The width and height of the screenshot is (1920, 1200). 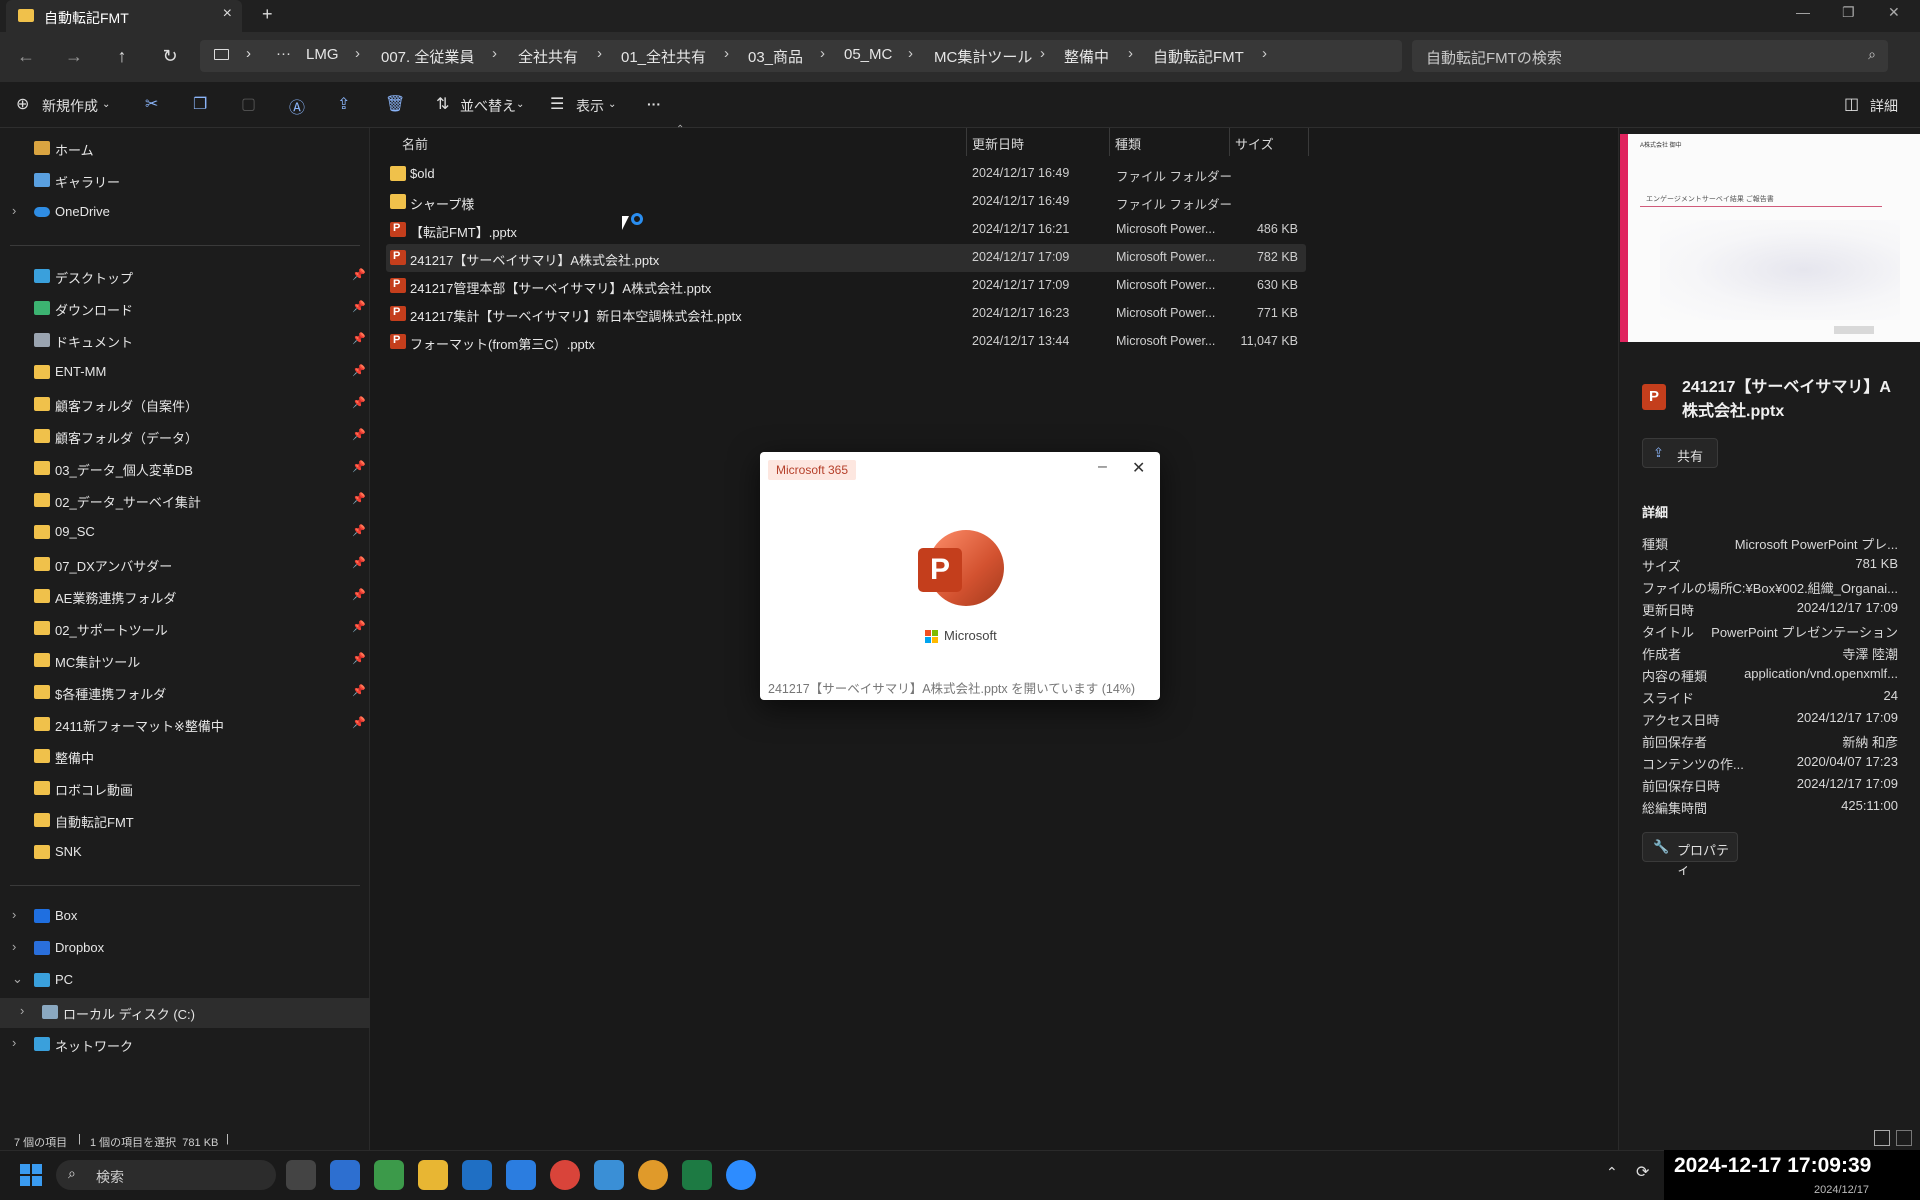 What do you see at coordinates (1882, 1138) in the screenshot?
I see `details-view-icon` at bounding box center [1882, 1138].